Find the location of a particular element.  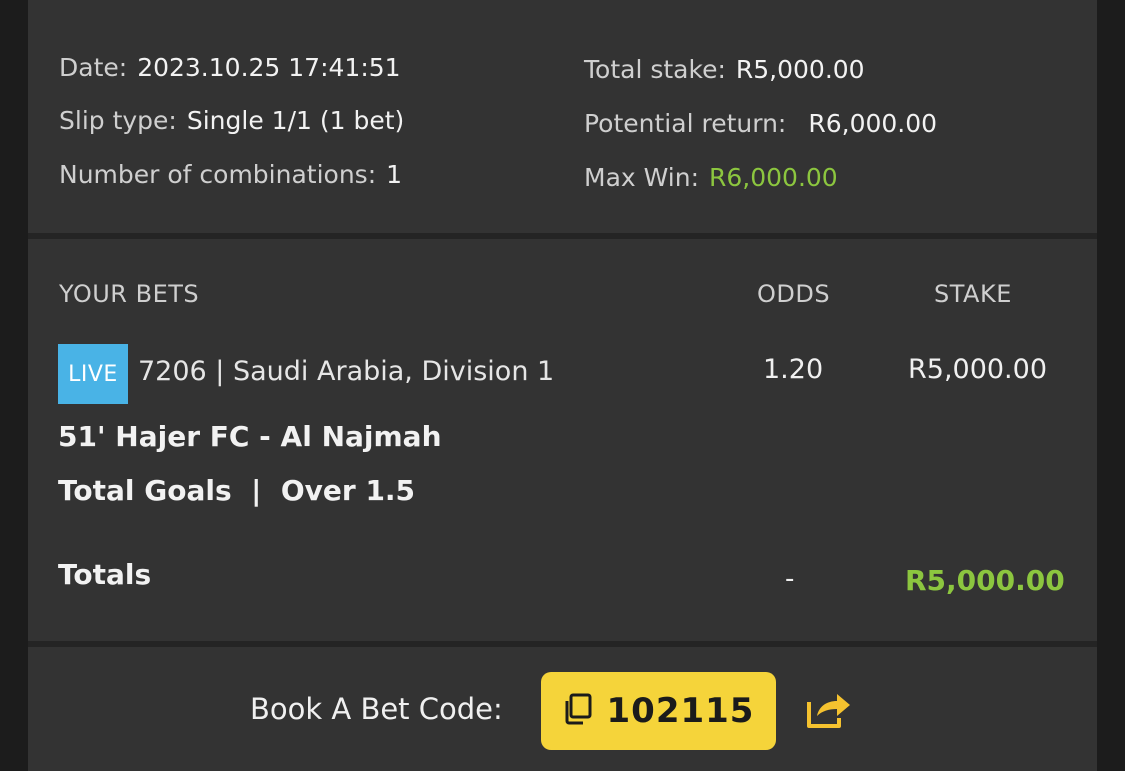

left-edge is located at coordinates (14, 385).